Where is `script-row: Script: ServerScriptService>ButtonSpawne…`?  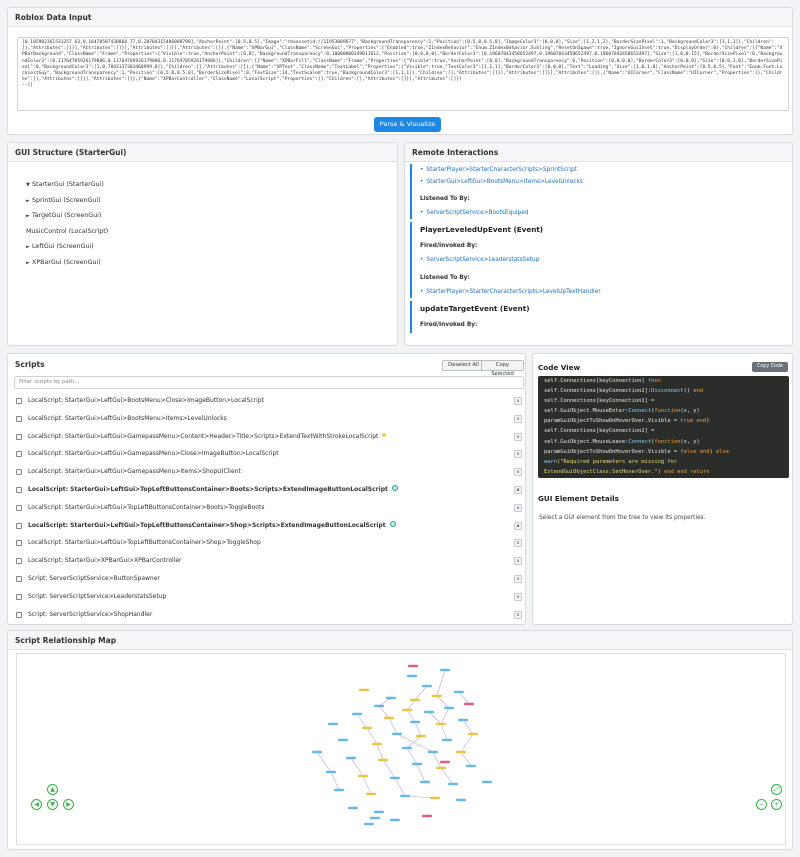
script-row: Script: ServerScriptService>ButtonSpawne… is located at coordinates (269, 579).